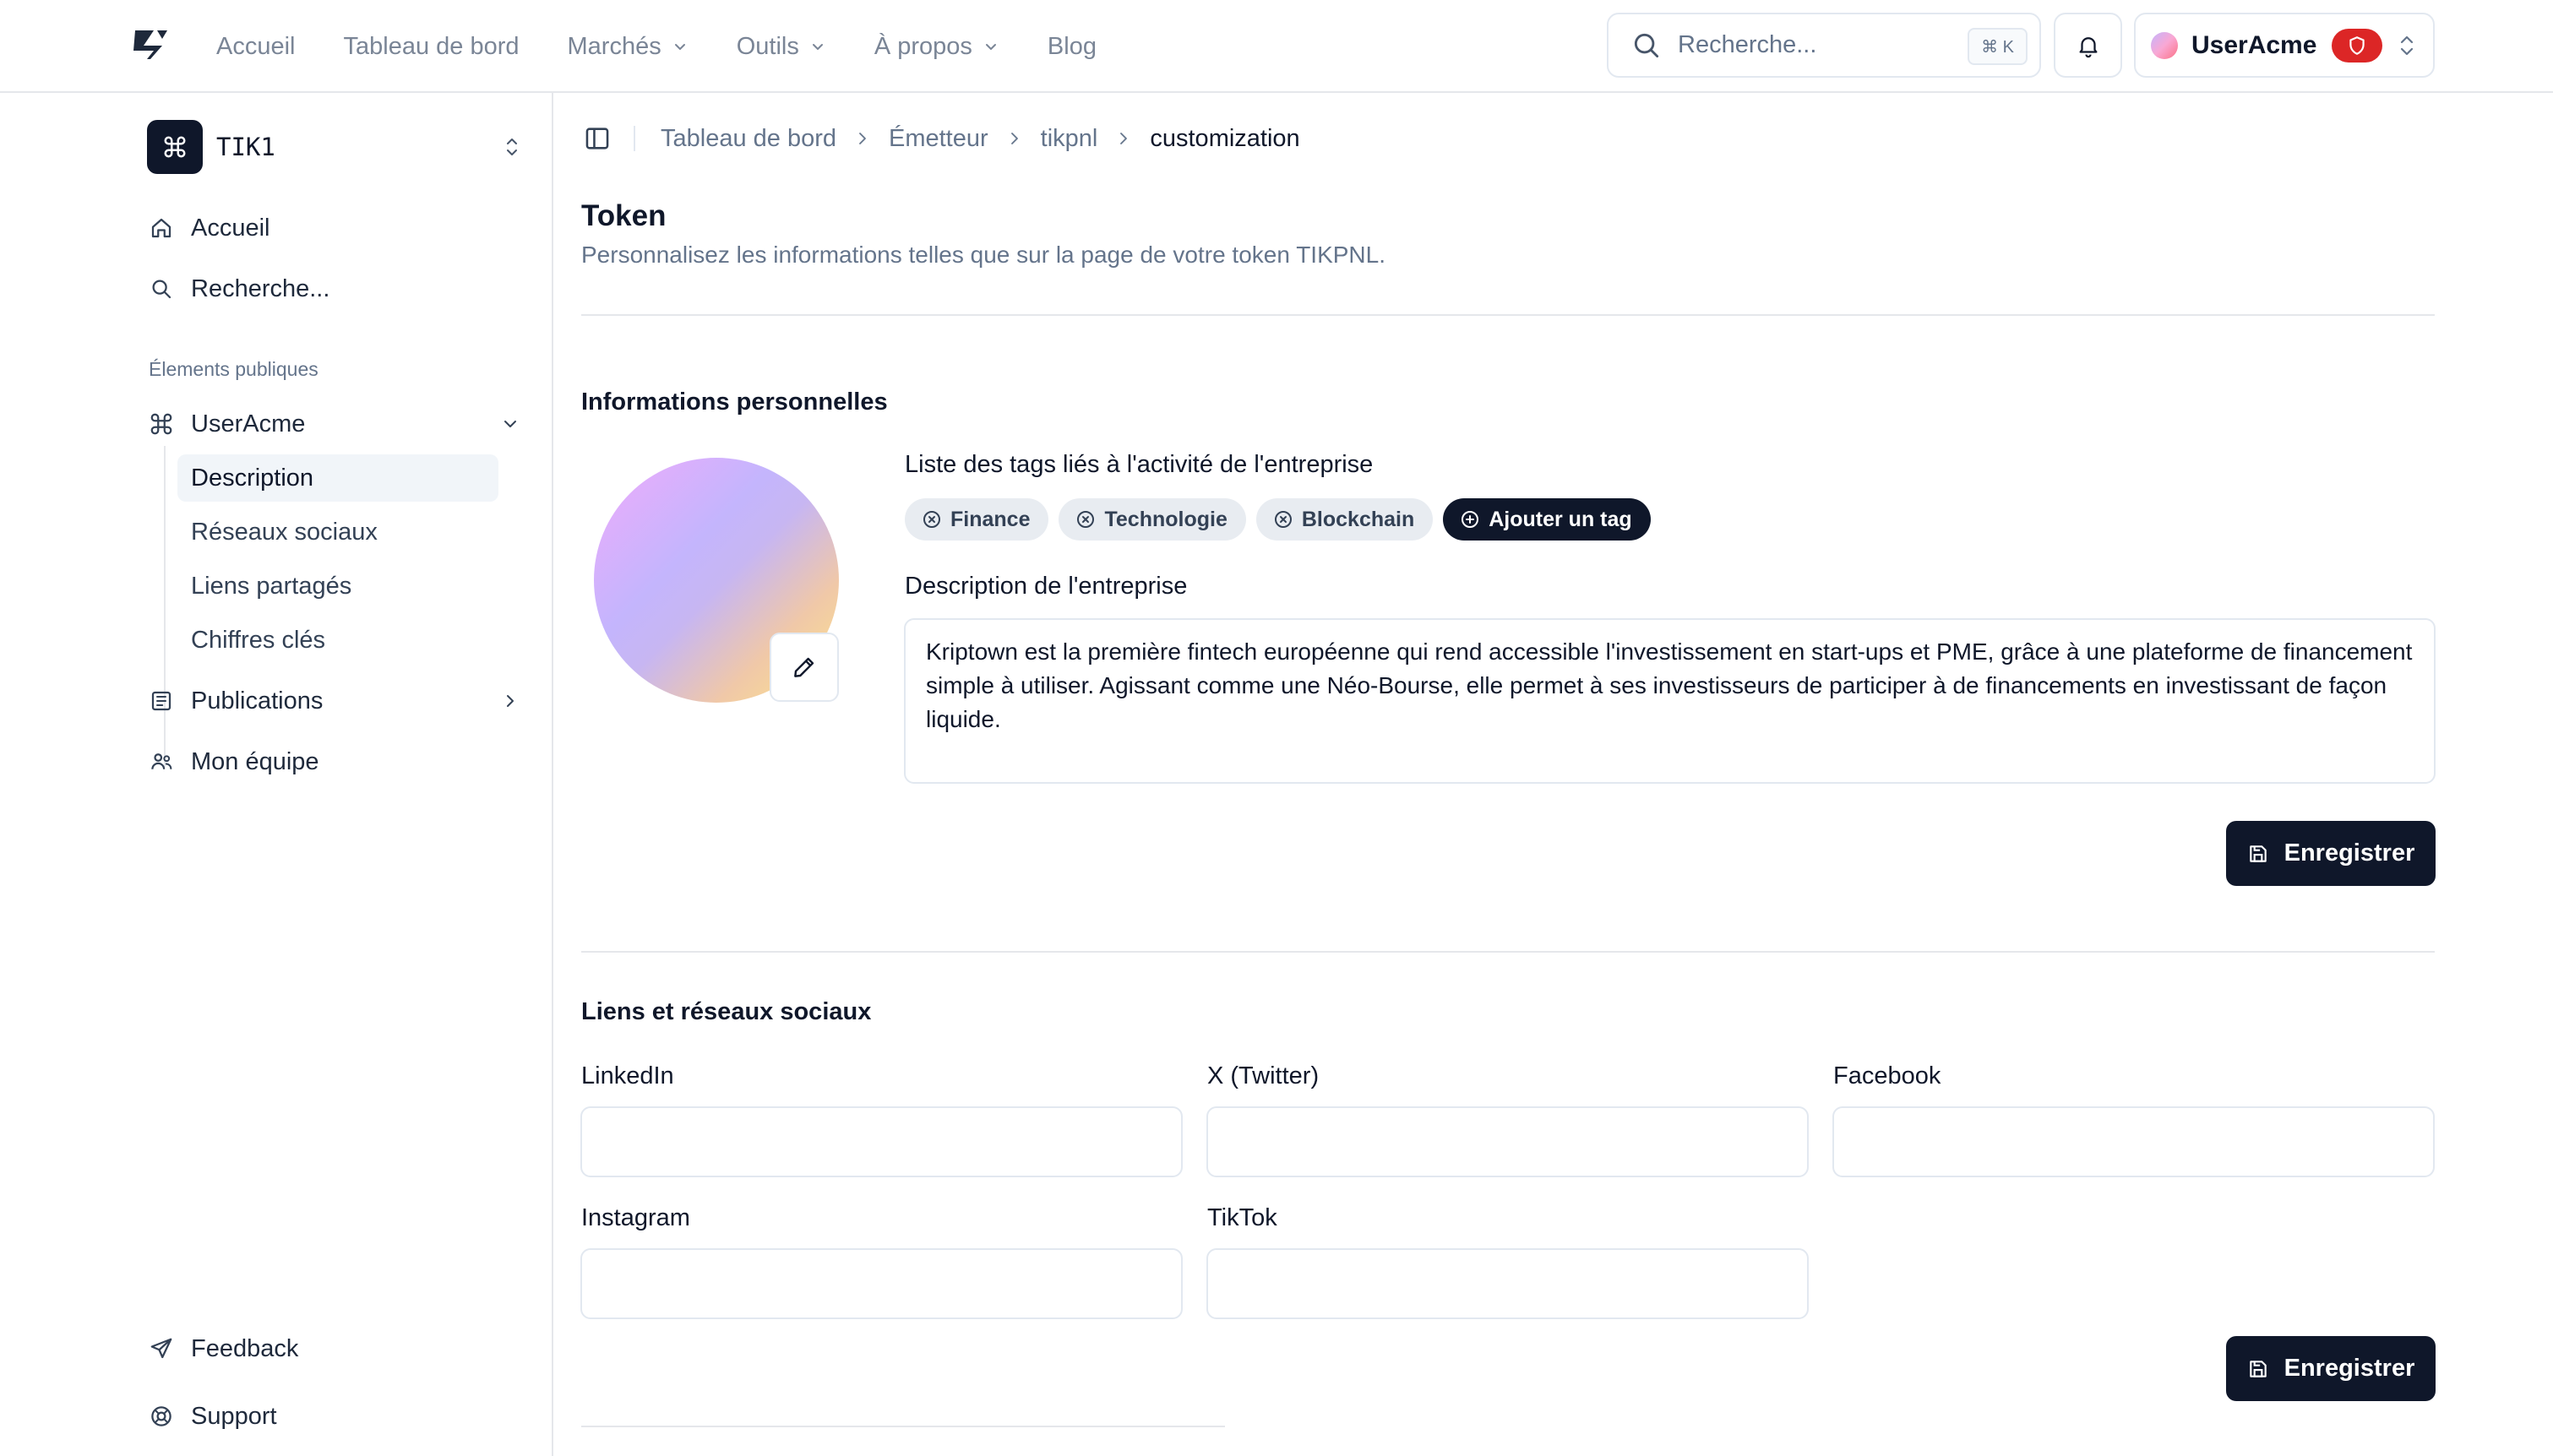 The height and width of the screenshot is (1456, 2553). I want to click on sidebar-subitem-reseaux-sociaux: Réseaux sociaux, so click(337, 532).